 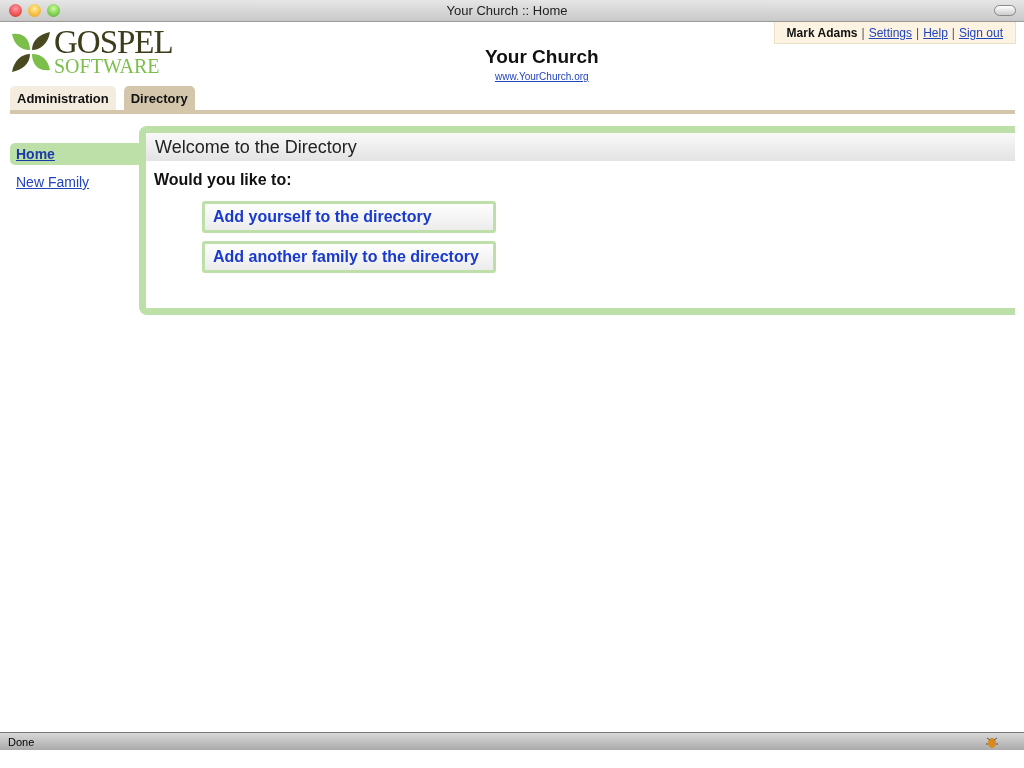 What do you see at coordinates (890, 33) in the screenshot?
I see `user-link: Settings` at bounding box center [890, 33].